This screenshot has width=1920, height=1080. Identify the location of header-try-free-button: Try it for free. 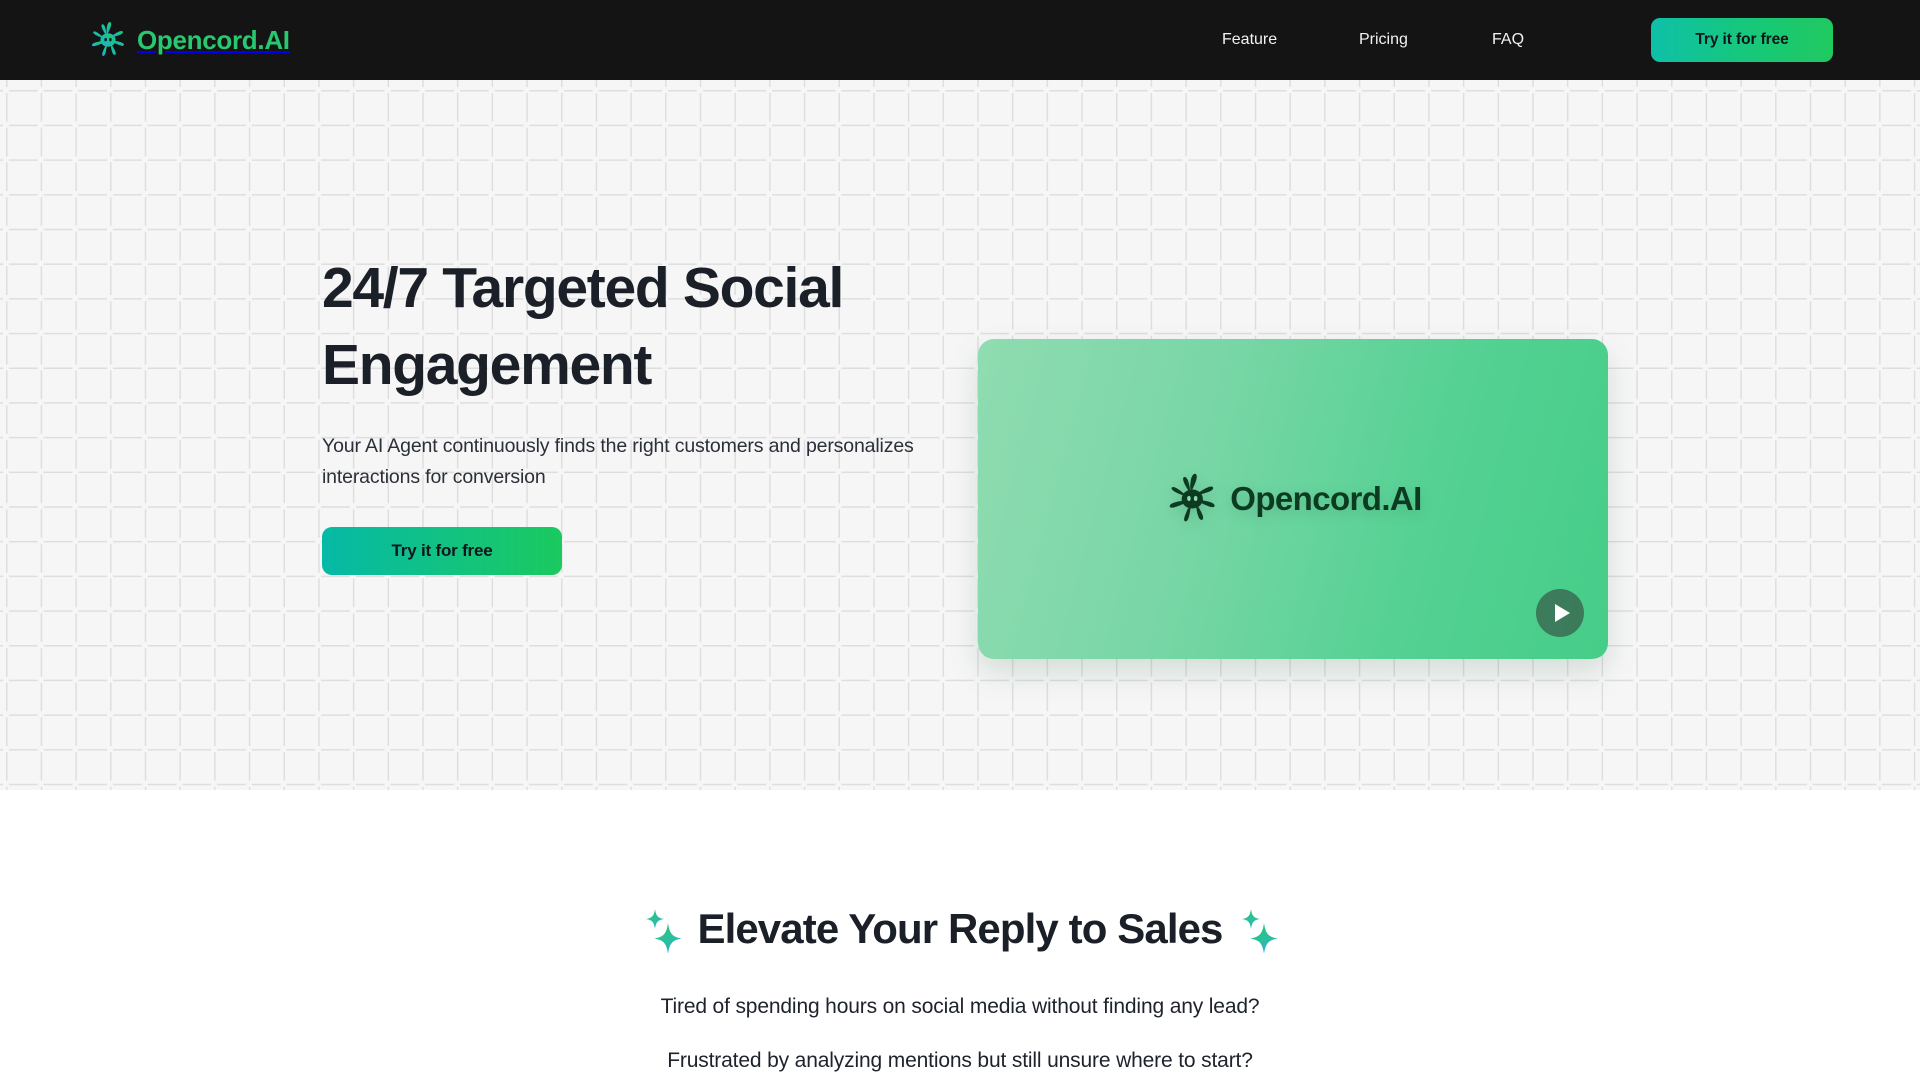
(1742, 40).